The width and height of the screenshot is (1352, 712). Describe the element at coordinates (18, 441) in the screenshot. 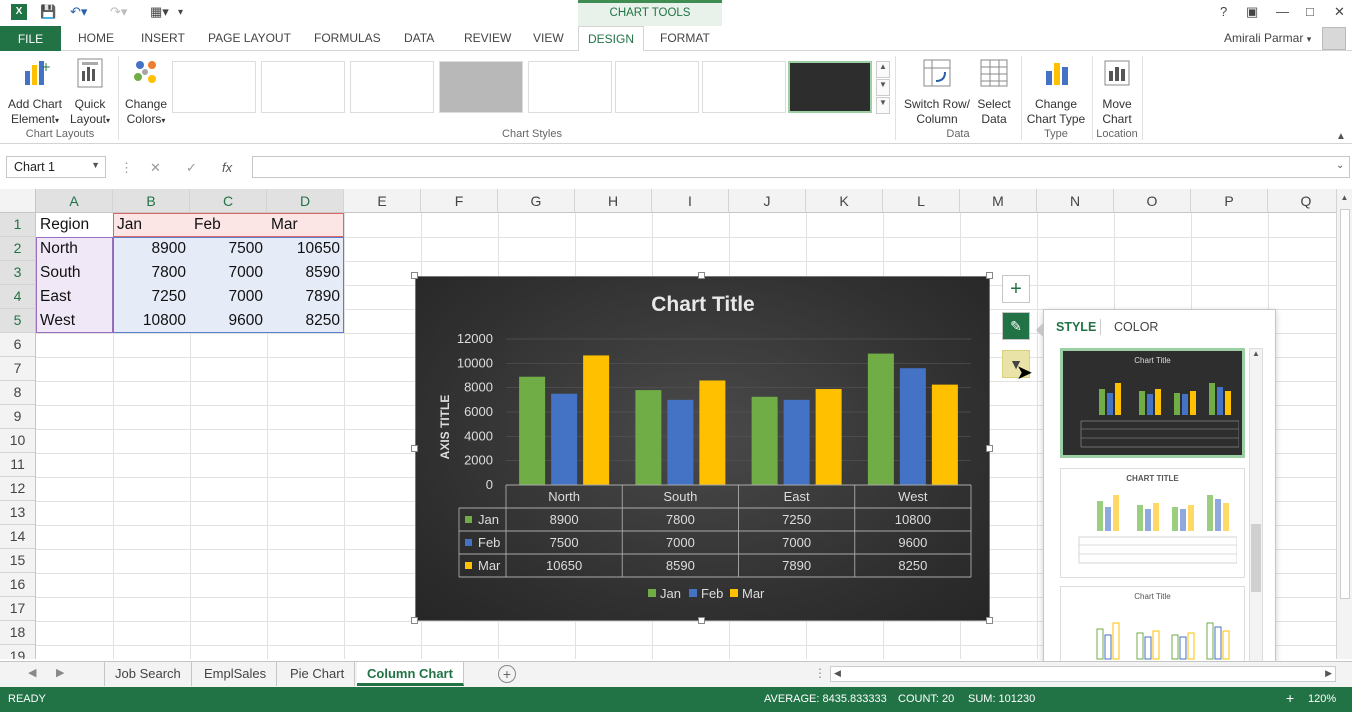

I see `row-header-10: 10` at that location.